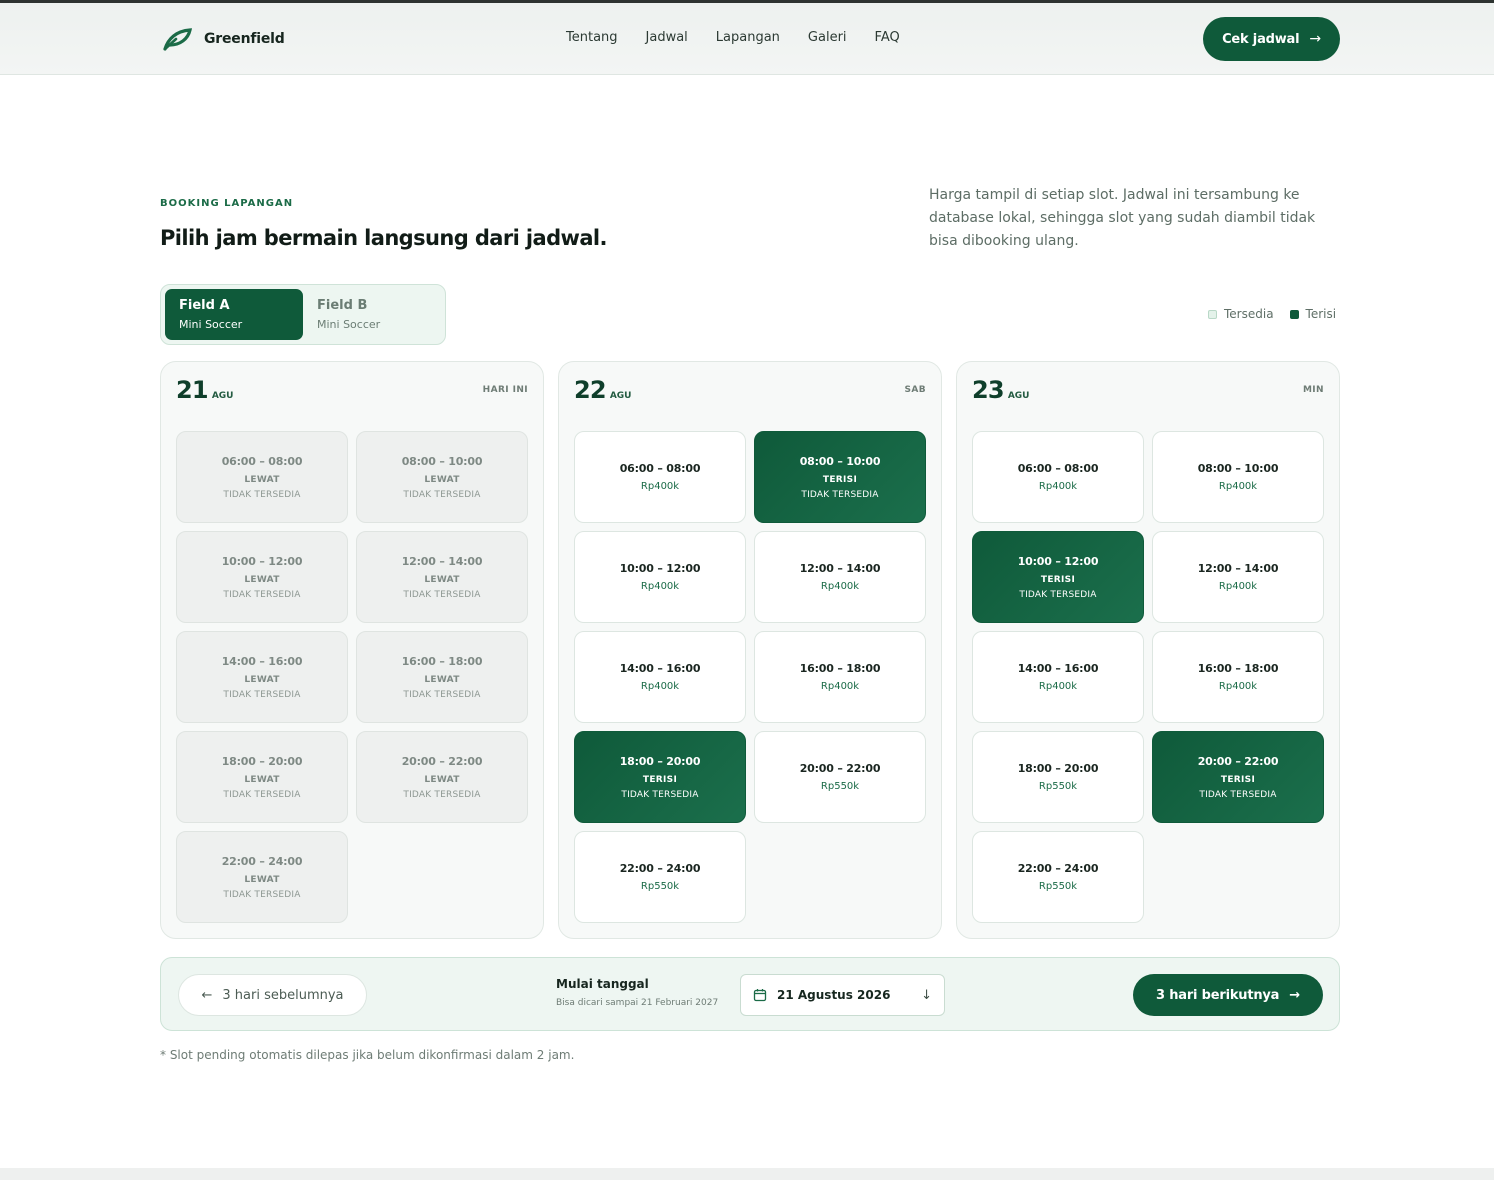  I want to click on slot-past: 22:00 – 24:00 LEWAT TIDAK TERSEDIA, so click(262, 877).